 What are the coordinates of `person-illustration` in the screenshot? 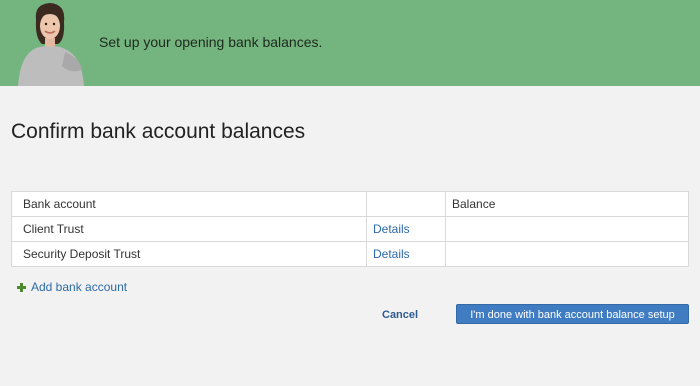 It's located at (51, 44).